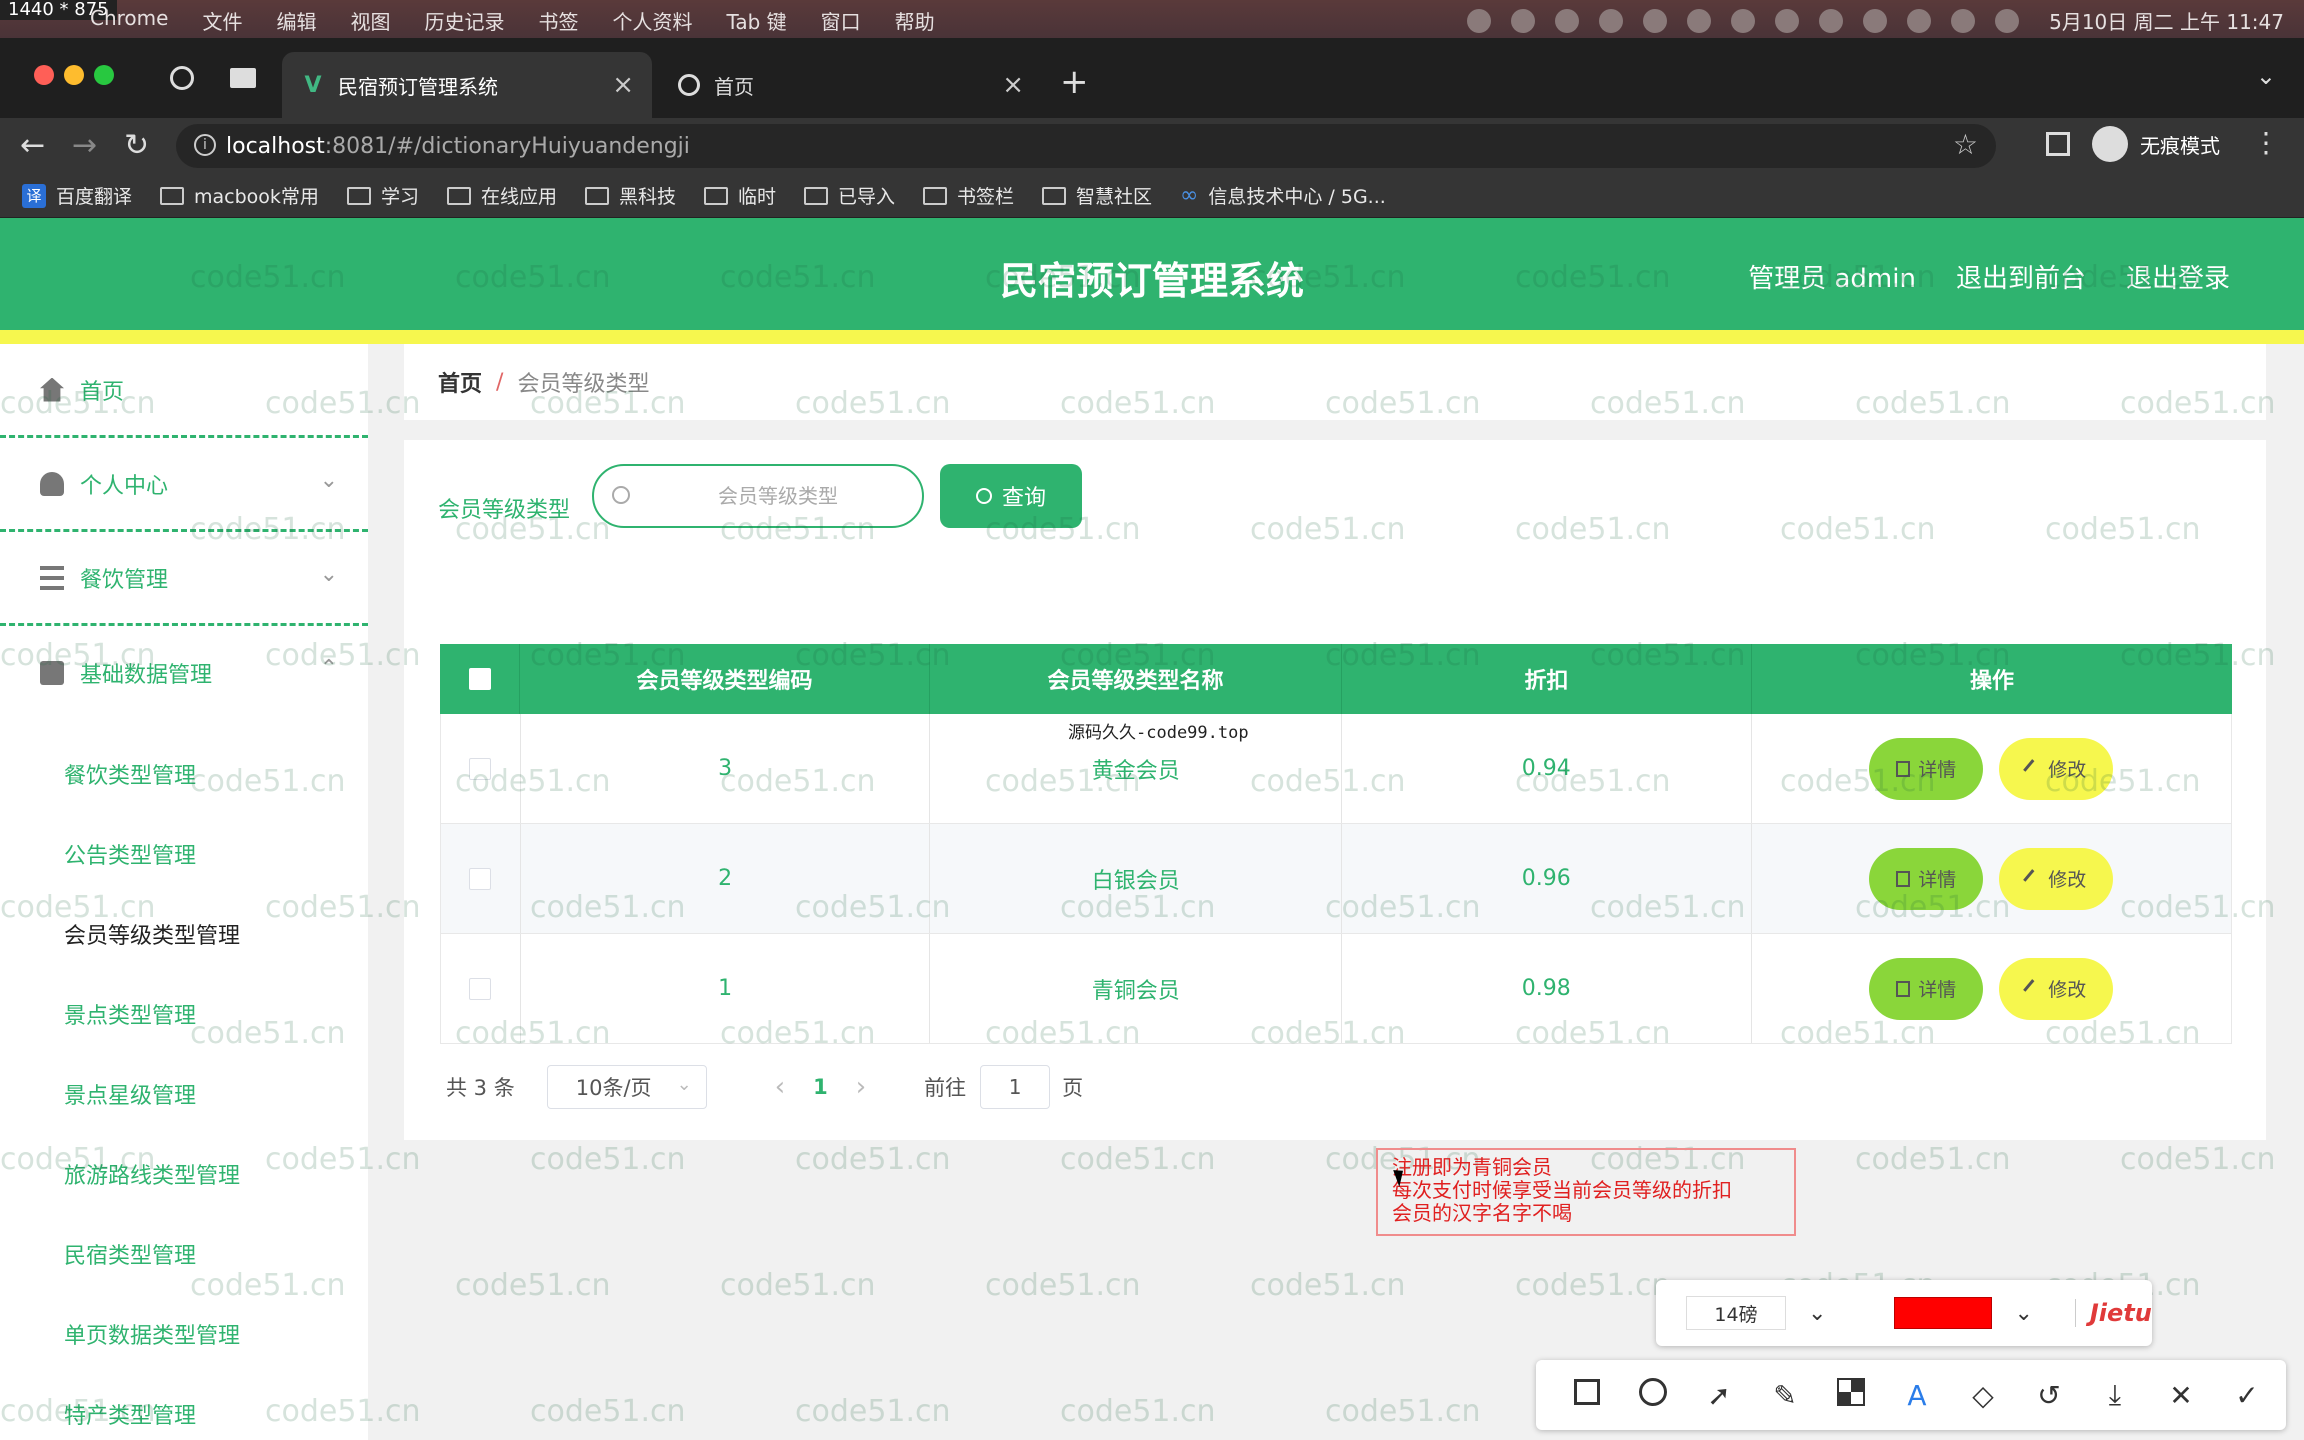  Describe the element at coordinates (184, 774) in the screenshot. I see `sidebar-subitem-catering-type: 餐饮类型管理` at that location.